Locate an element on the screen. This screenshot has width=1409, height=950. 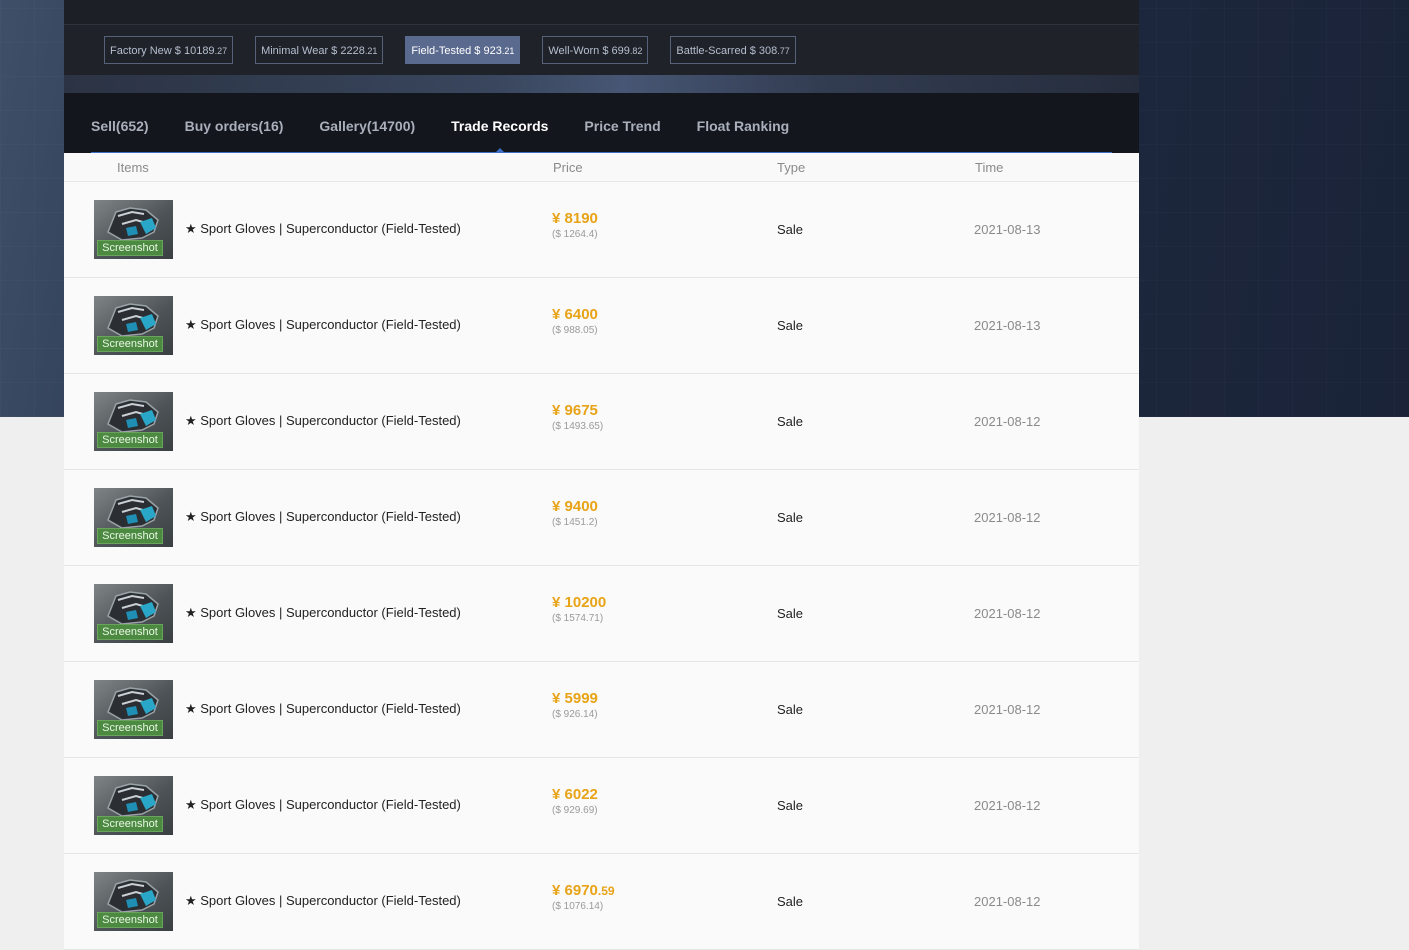
tab-sell: Sell(652) is located at coordinates (120, 123).